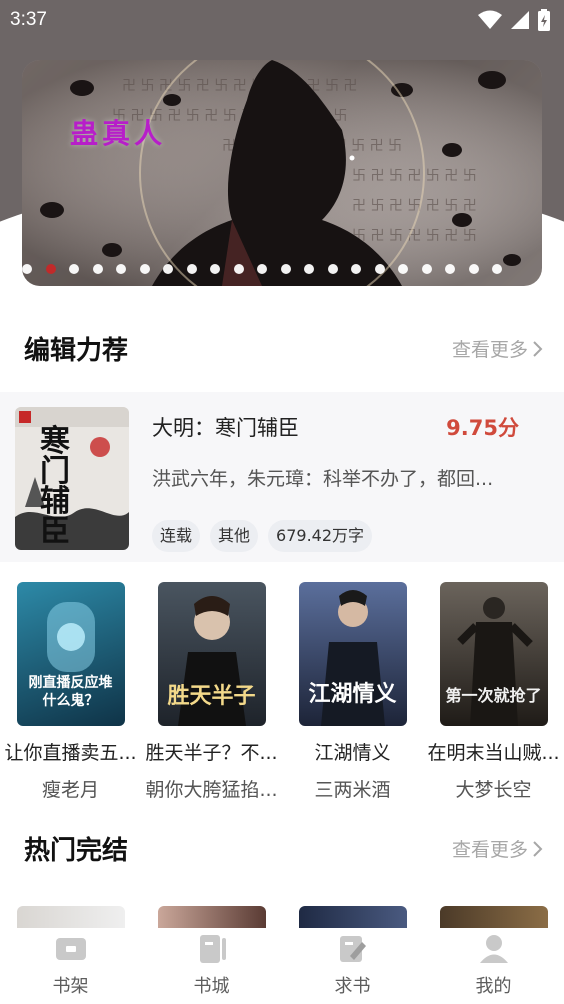 This screenshot has width=564, height=1004. I want to click on signal-icon, so click(520, 20).